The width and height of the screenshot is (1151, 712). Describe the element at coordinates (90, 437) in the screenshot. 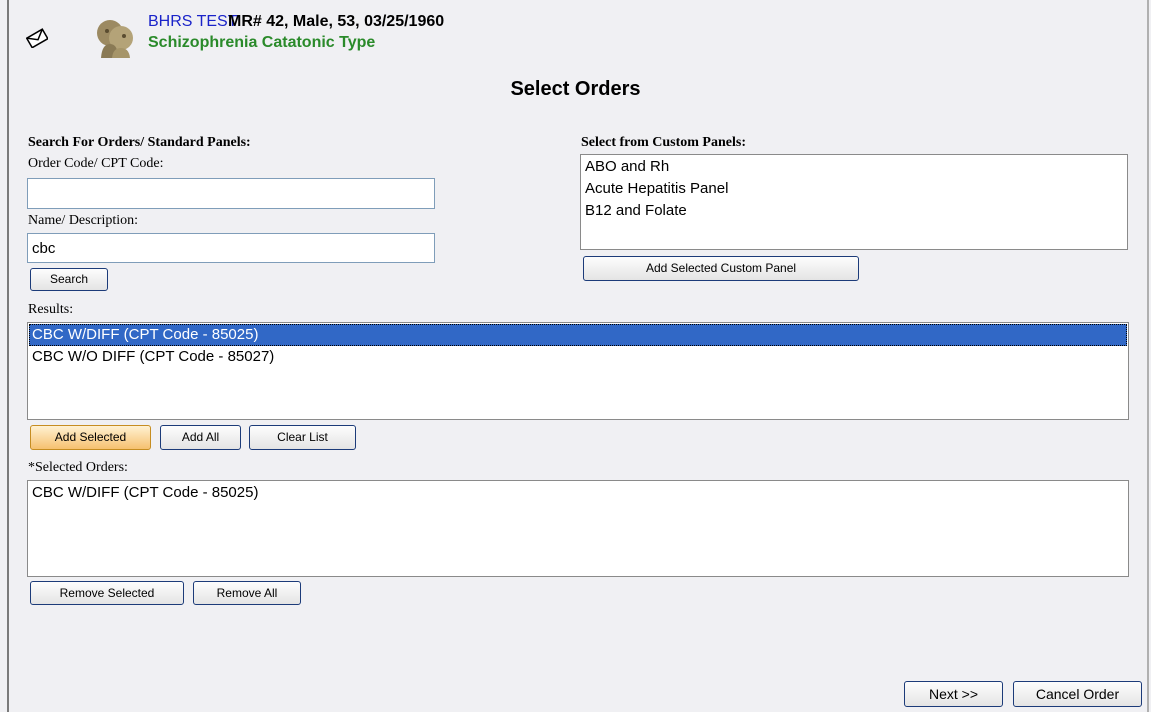

I see `add-selected-button: Add Selected` at that location.